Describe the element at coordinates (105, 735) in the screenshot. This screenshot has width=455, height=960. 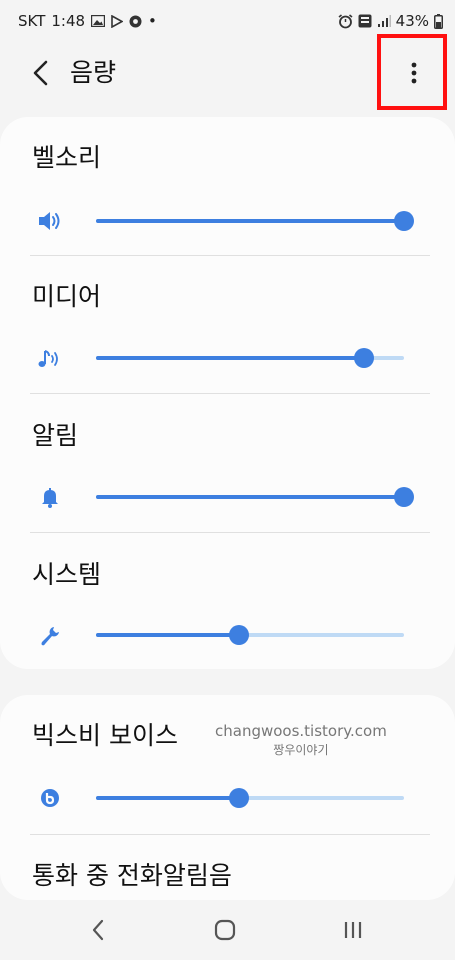
I see `bixby-label: 빅스비 보이스` at that location.